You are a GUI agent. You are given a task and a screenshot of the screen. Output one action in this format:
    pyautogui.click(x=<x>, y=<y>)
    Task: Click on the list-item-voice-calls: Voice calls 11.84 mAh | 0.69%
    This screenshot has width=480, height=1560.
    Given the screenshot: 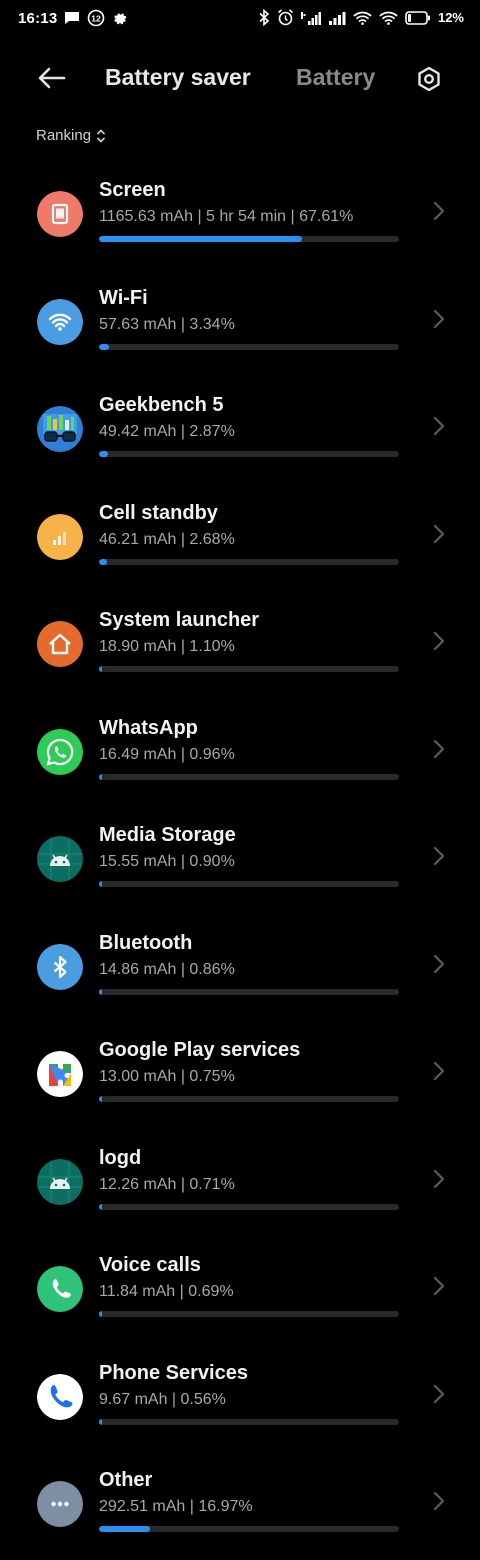 What is the action you would take?
    pyautogui.click(x=240, y=1291)
    